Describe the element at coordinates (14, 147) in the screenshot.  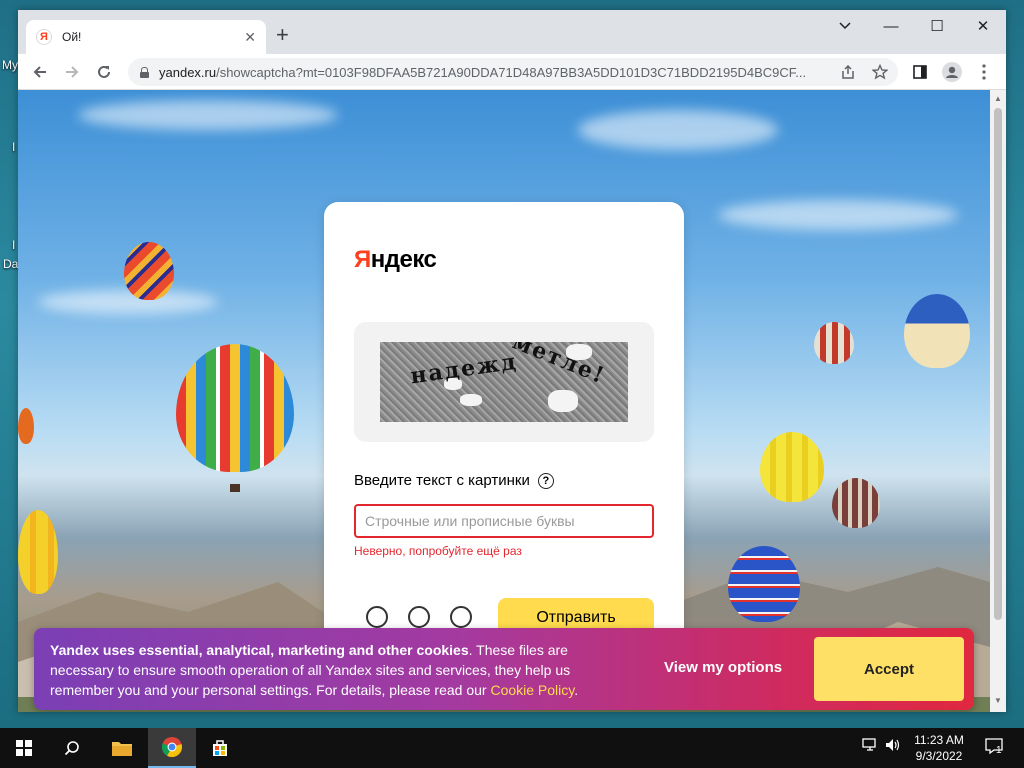
I see `desktop-label-i: I` at that location.